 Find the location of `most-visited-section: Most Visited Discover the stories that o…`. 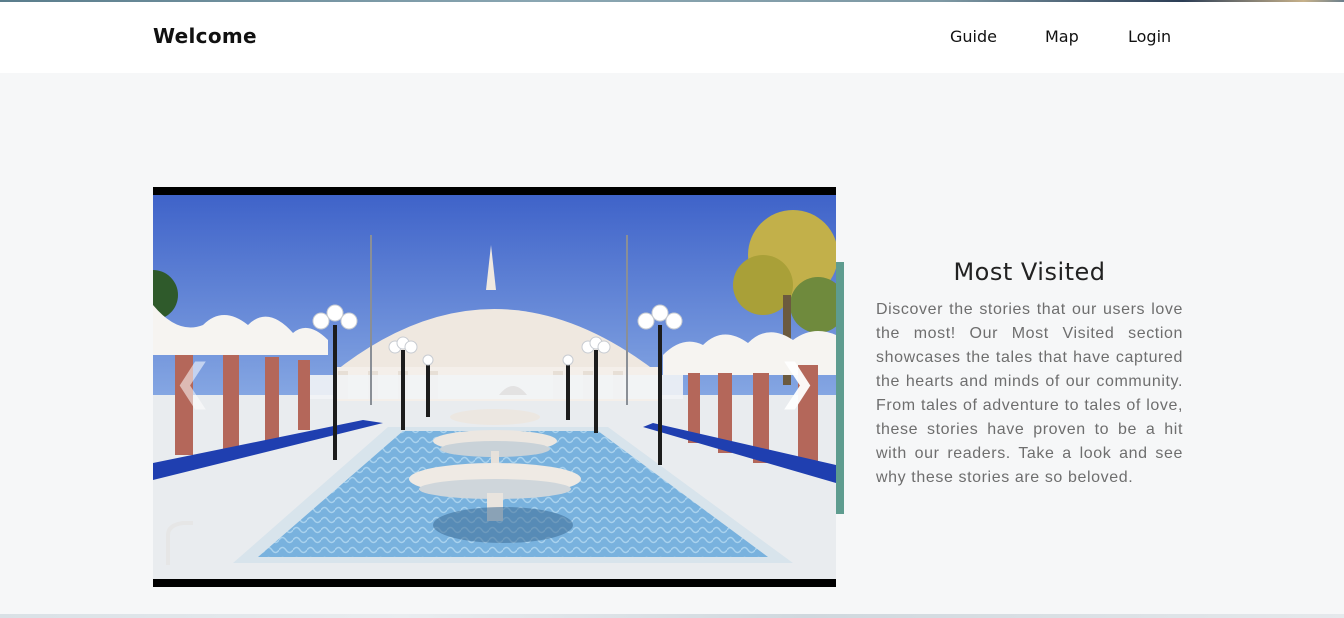

most-visited-section: Most Visited Discover the stories that o… is located at coordinates (1029, 374).